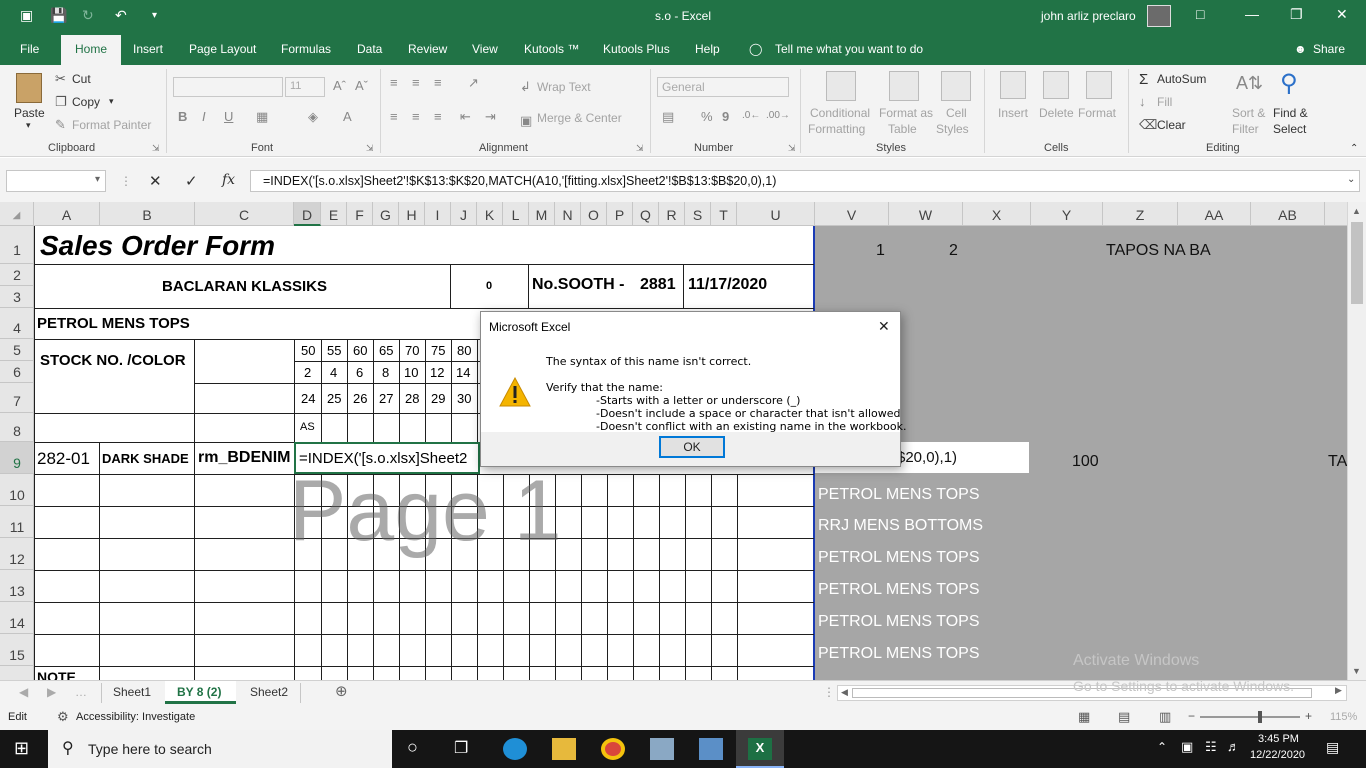  Describe the element at coordinates (17, 275) in the screenshot. I see `row-header-2: 2` at that location.